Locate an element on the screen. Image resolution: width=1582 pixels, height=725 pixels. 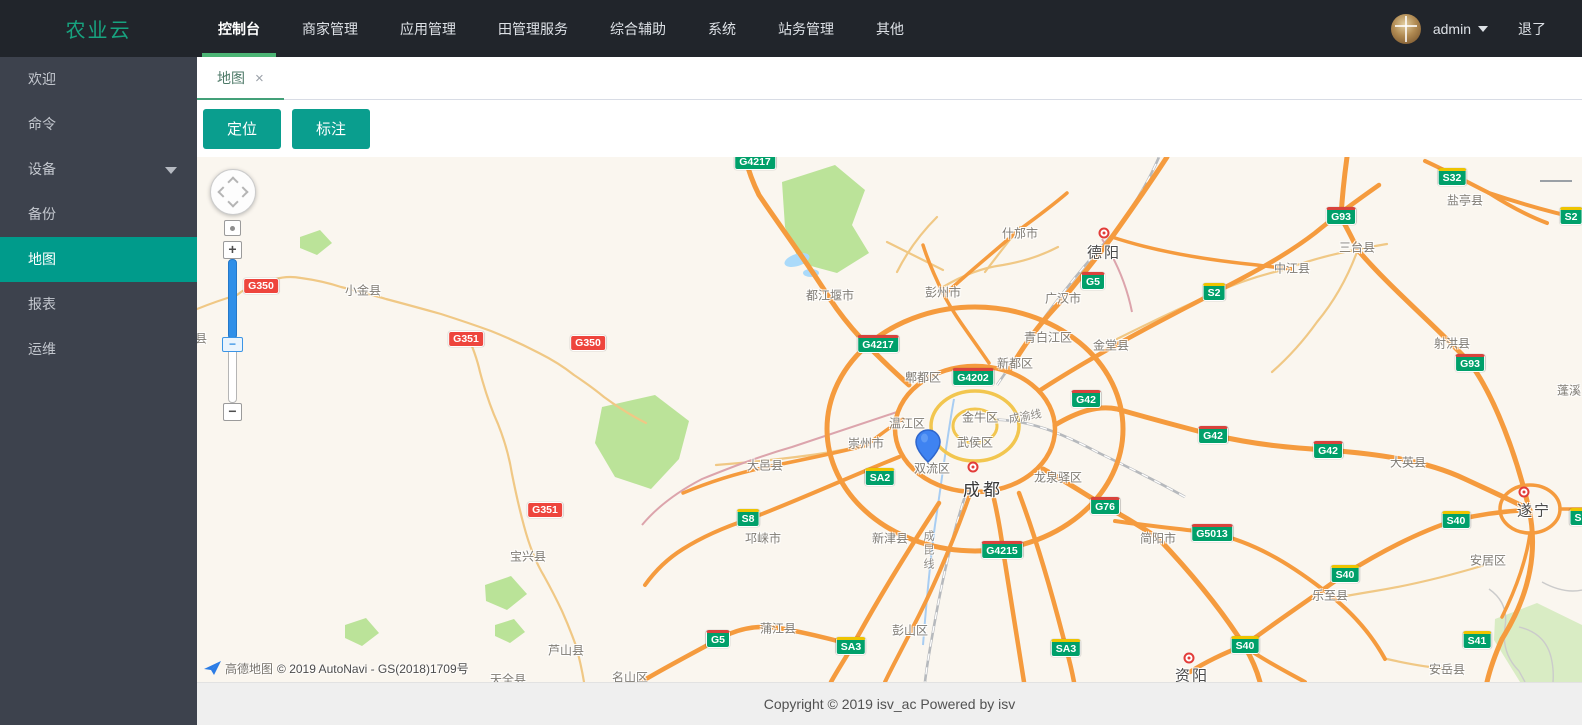
map-city-label: 中江县 is located at coordinates (1292, 268).